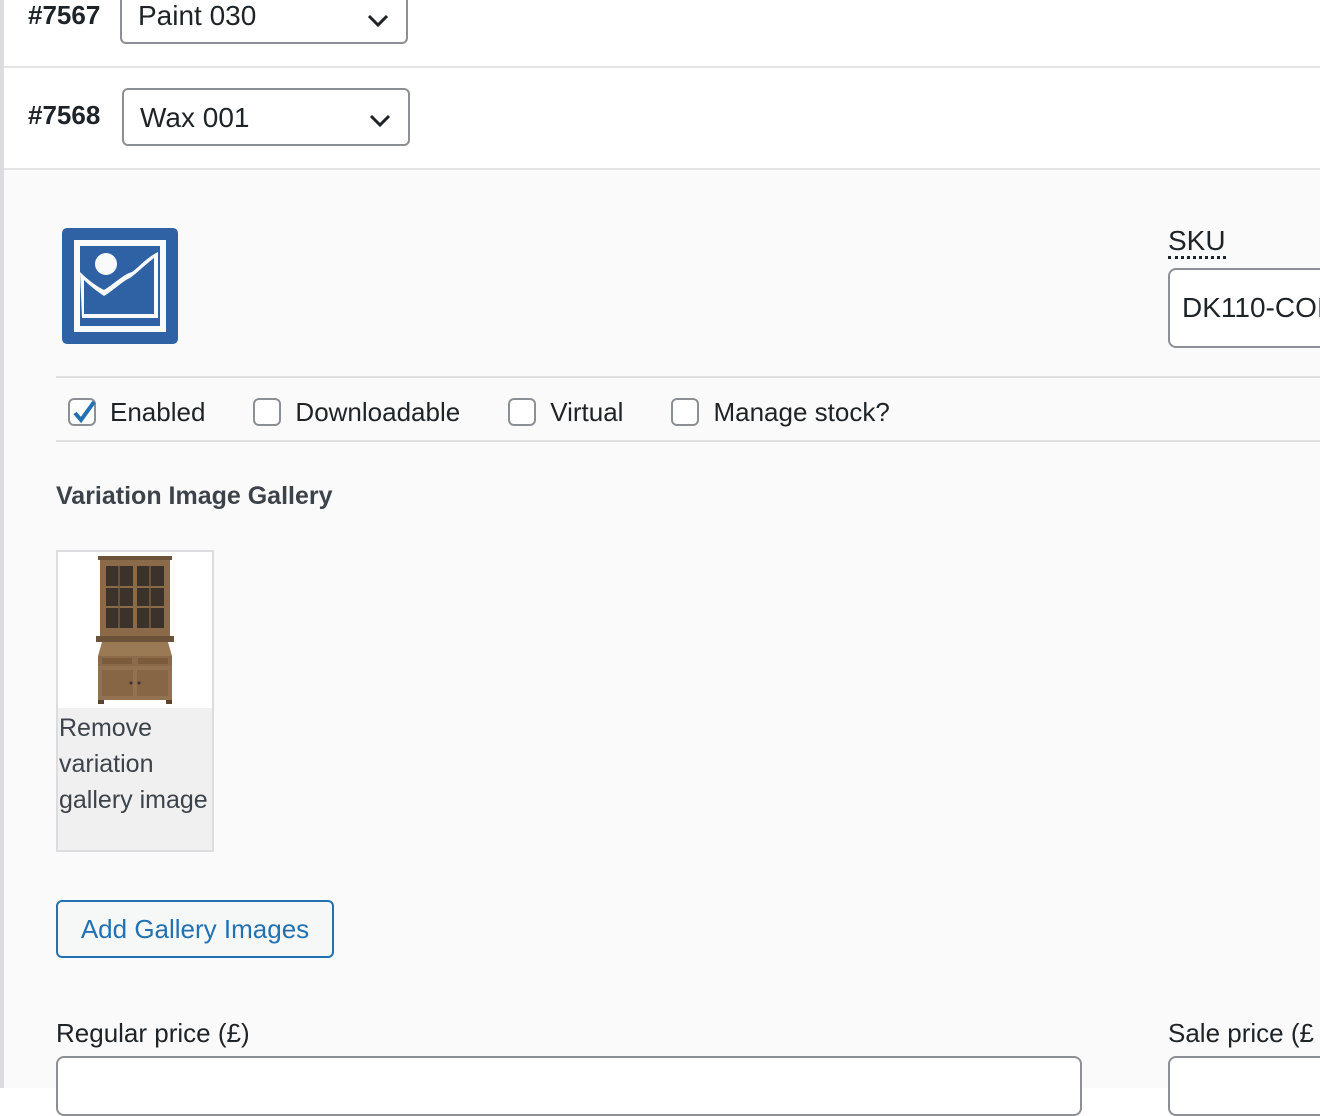 Image resolution: width=1320 pixels, height=1116 pixels. What do you see at coordinates (195, 117) in the screenshot?
I see `attribute-select-value: Wax 001` at bounding box center [195, 117].